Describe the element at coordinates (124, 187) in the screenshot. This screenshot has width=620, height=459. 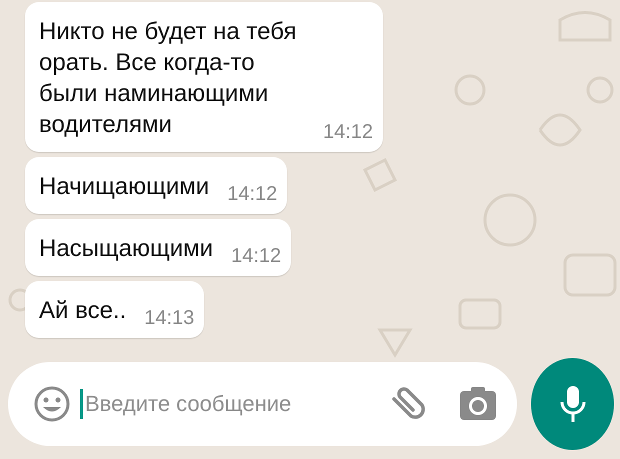
I see `message-text: Начищающими` at that location.